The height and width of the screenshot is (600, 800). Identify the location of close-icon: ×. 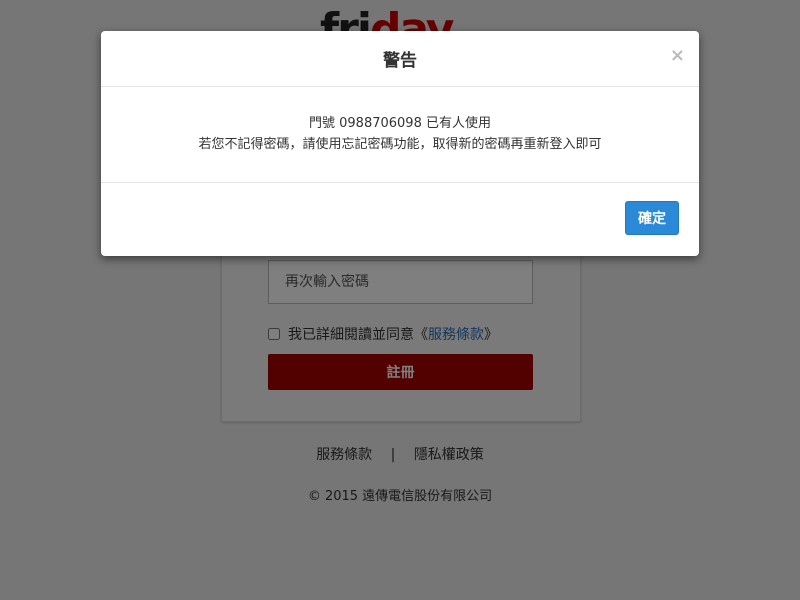
(677, 56).